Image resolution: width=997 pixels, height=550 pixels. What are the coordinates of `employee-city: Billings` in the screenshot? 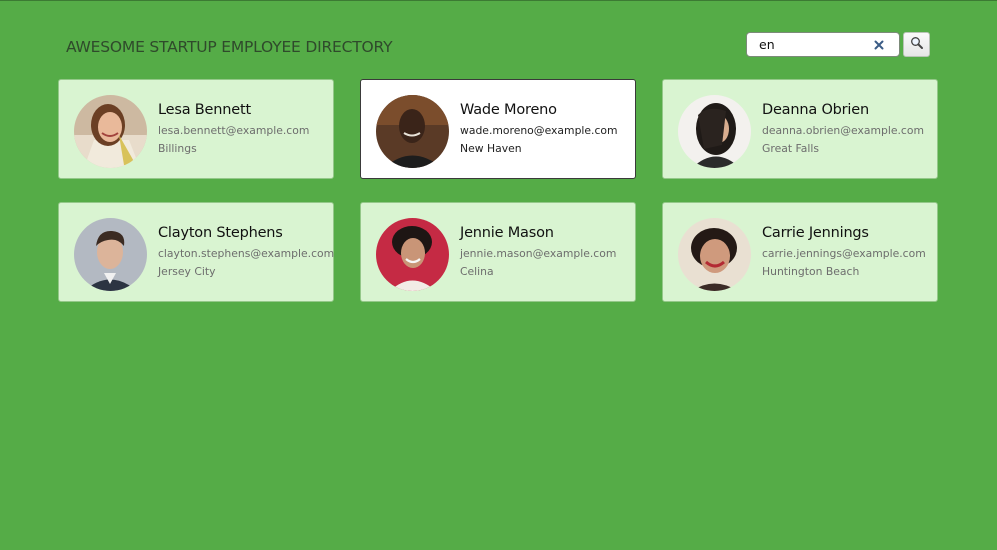 It's located at (177, 148).